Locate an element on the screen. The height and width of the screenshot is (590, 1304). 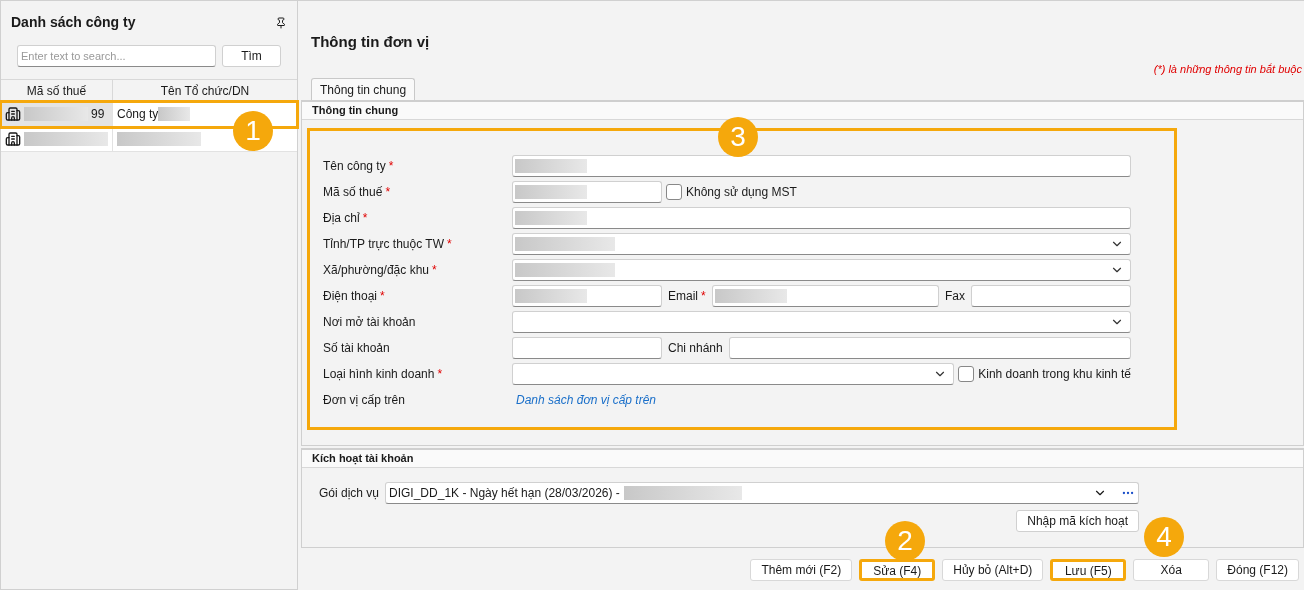
field-label: Tên công ty * is located at coordinates (358, 166).